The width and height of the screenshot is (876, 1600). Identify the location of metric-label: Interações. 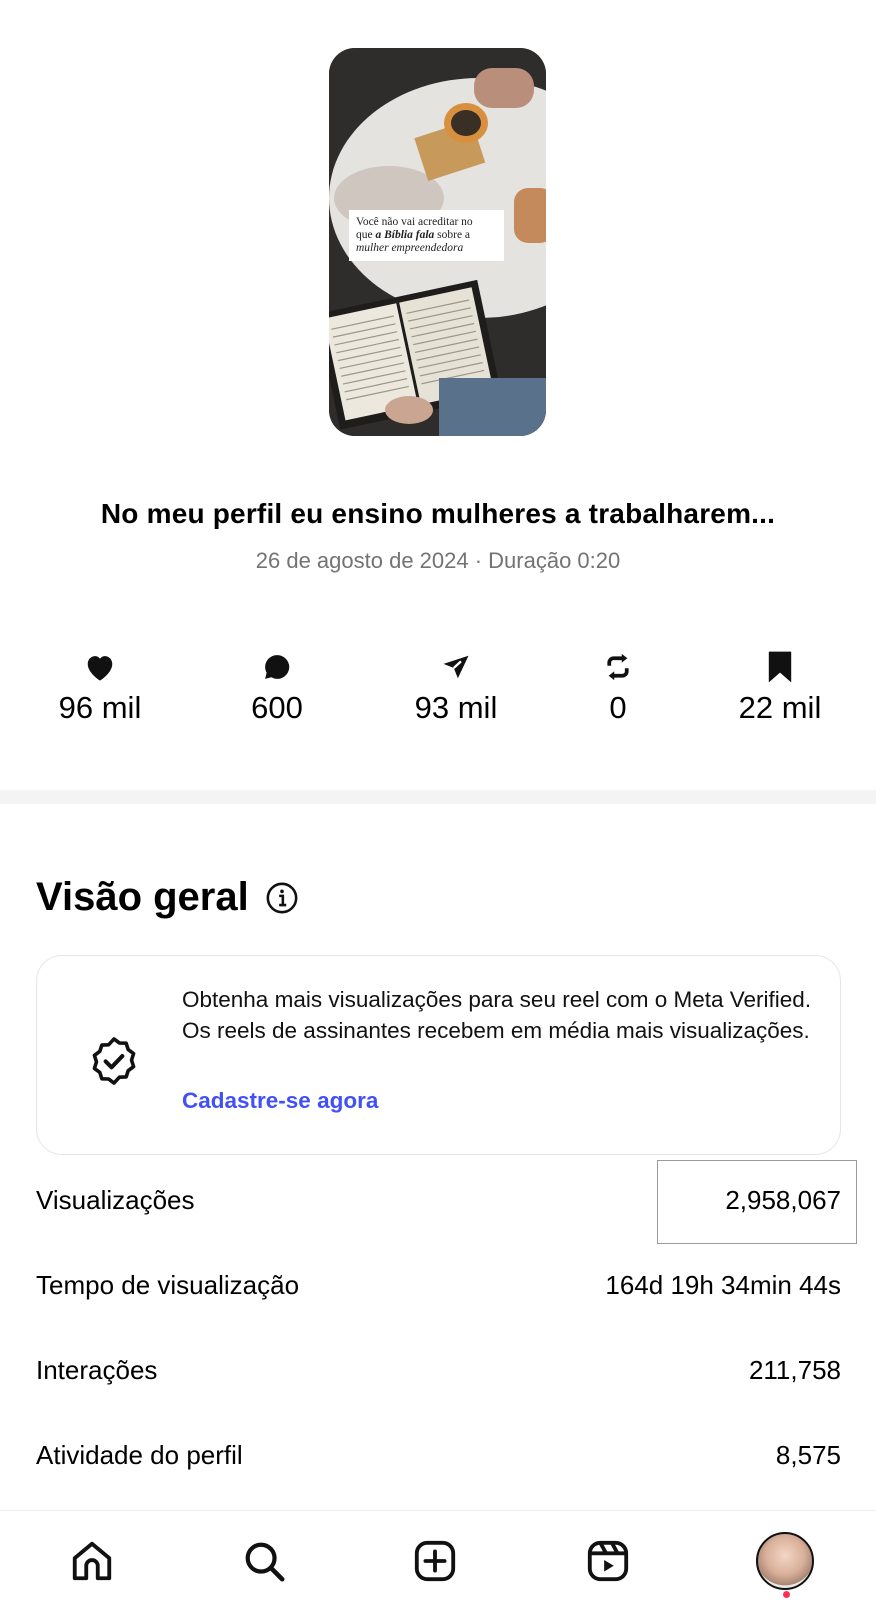
(97, 1369).